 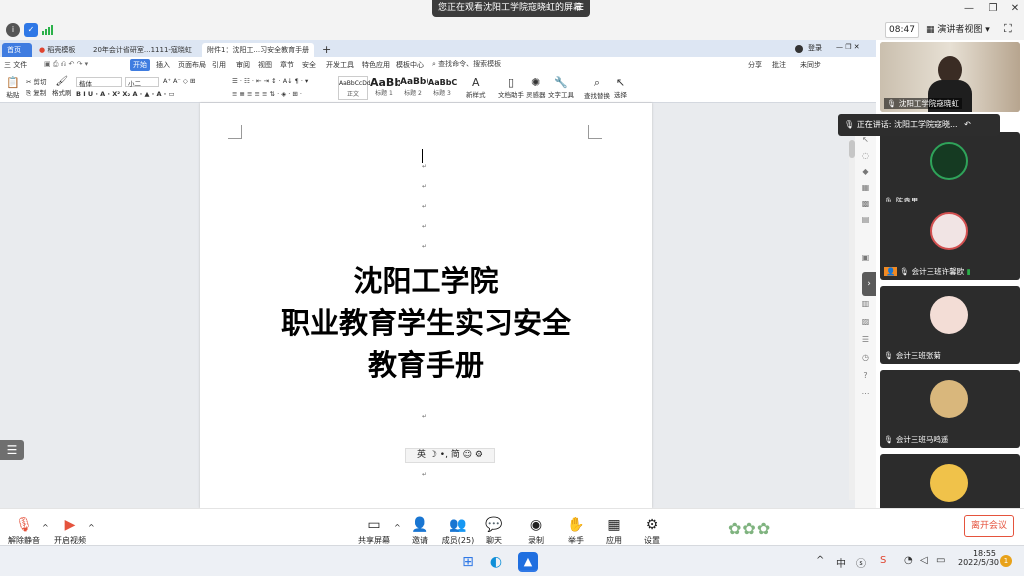 I want to click on list-icons: ☰ · ☷ · ⇤ ⇥ ↕ · A↓ ¶ · ▾, so click(x=270, y=81).